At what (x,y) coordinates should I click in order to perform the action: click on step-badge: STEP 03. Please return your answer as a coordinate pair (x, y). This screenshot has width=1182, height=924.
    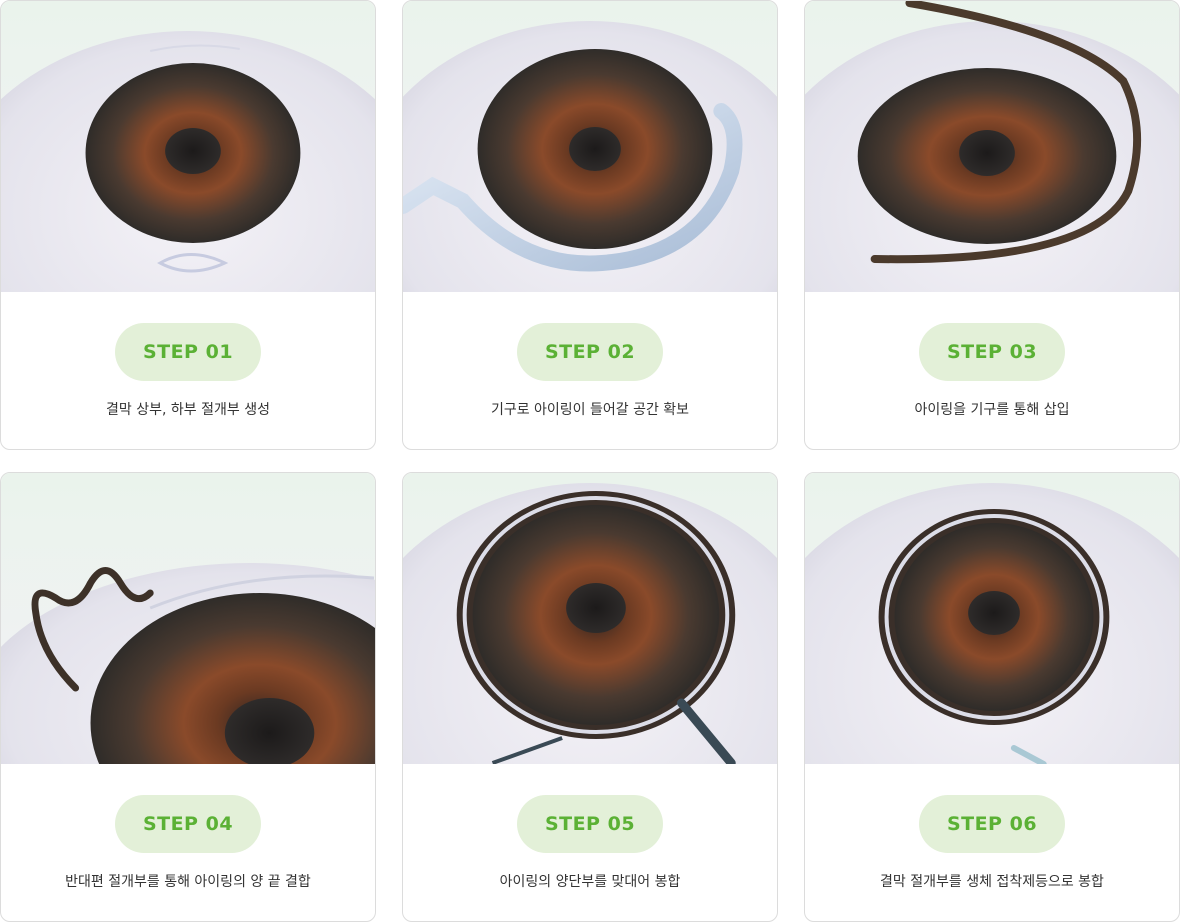
    Looking at the image, I should click on (992, 352).